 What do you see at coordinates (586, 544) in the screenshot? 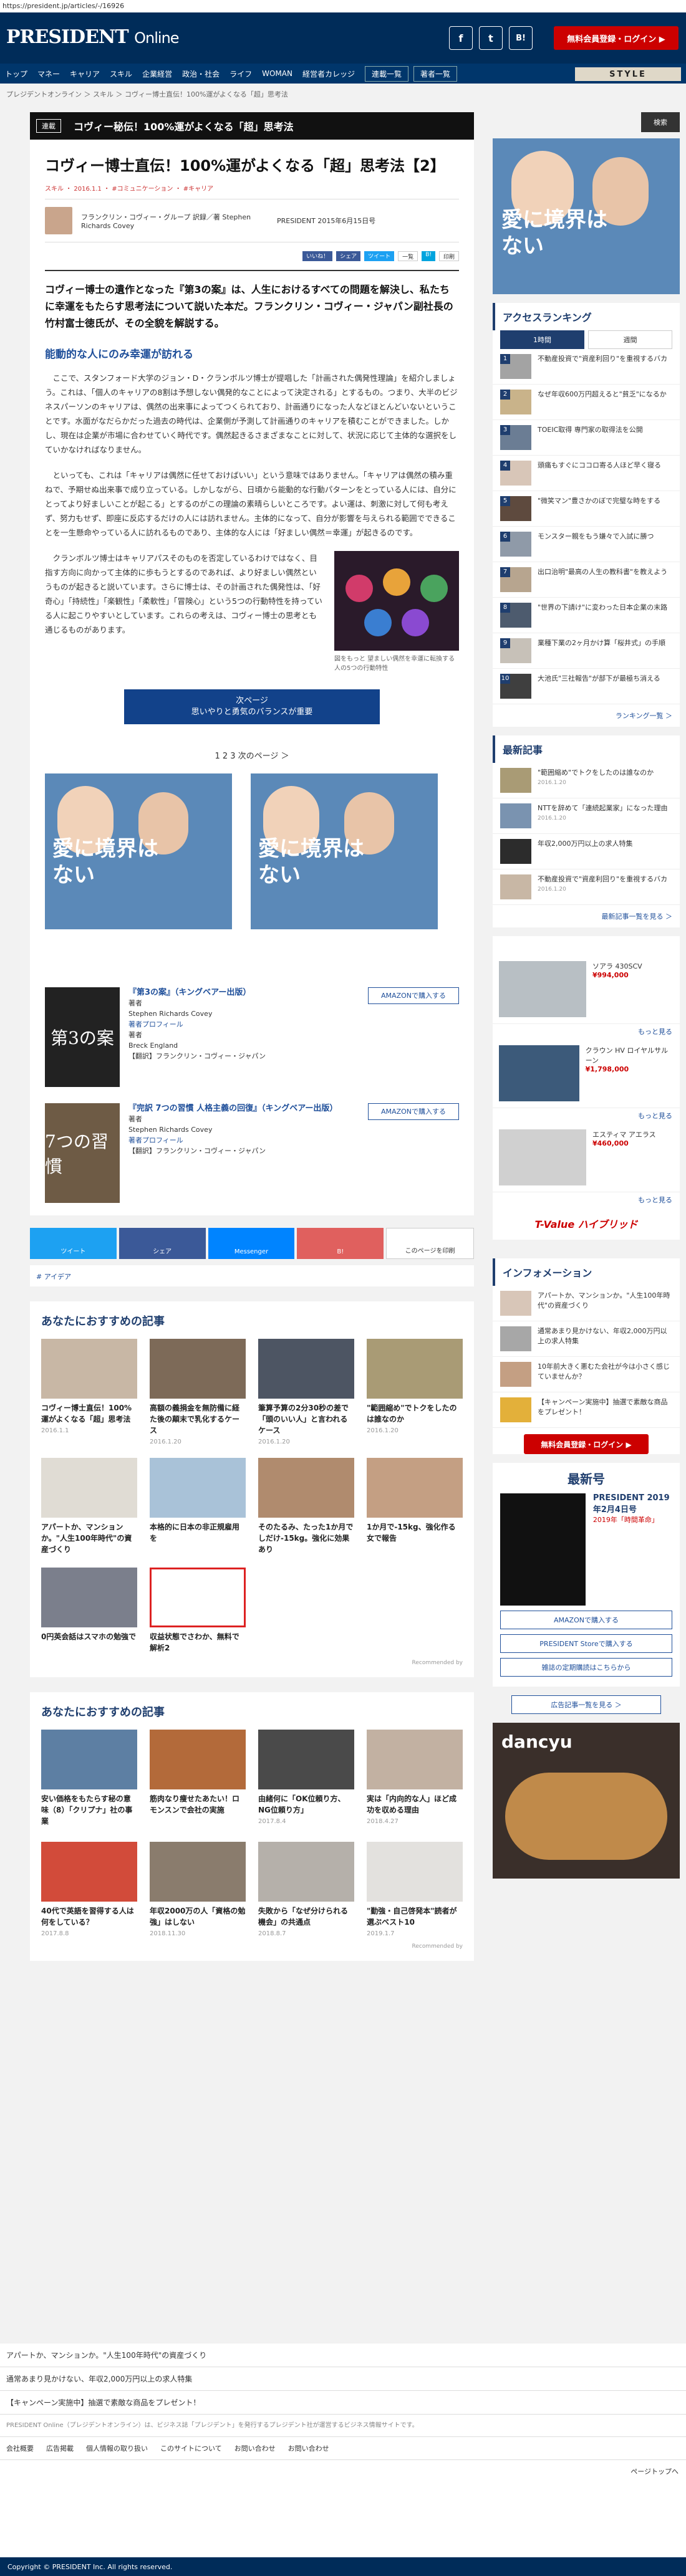
I see `ranking-item: 6 モンスター親をもう嫌々で入試に勝つ` at bounding box center [586, 544].